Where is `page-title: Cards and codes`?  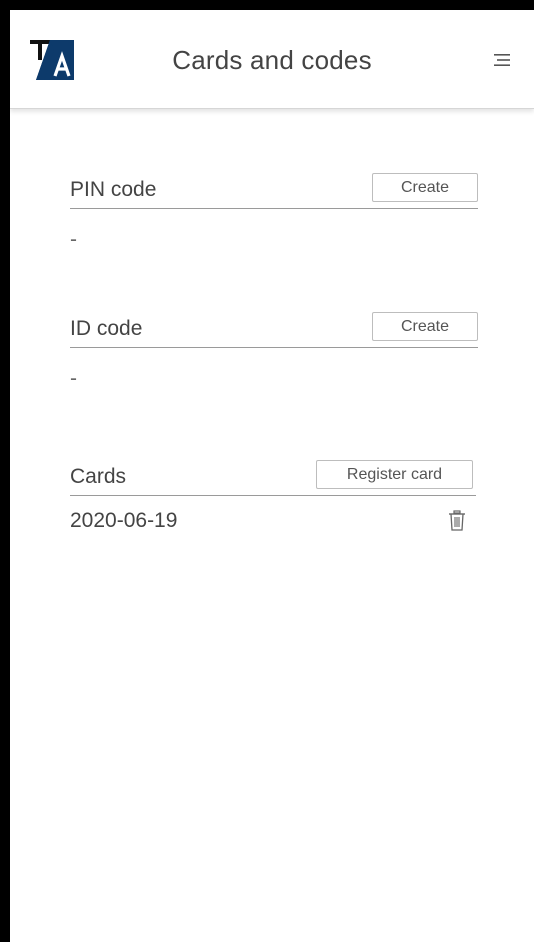 page-title: Cards and codes is located at coordinates (272, 60).